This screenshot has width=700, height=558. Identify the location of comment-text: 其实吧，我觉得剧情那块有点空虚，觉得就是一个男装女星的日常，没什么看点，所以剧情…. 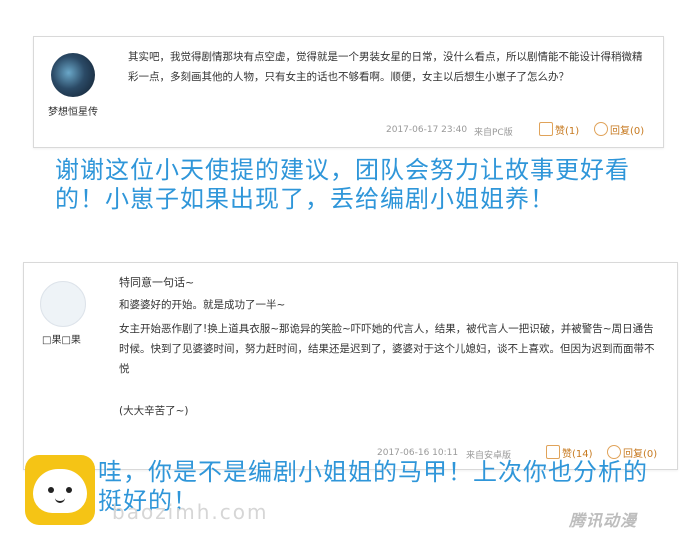
(385, 67).